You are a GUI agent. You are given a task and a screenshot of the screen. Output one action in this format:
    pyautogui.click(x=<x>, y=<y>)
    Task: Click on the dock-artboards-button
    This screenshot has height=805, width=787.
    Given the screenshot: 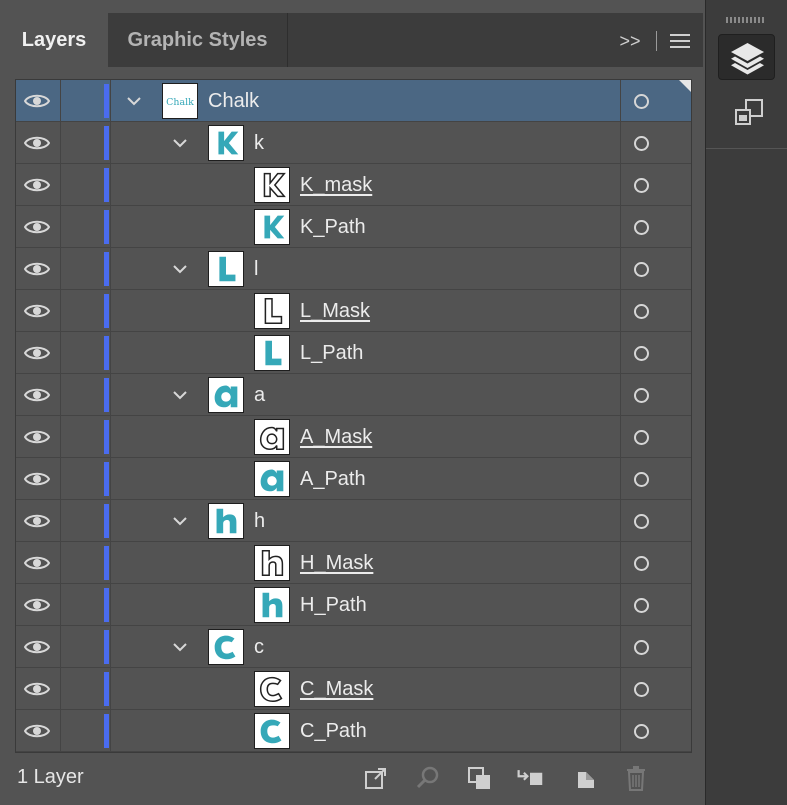 What is the action you would take?
    pyautogui.click(x=746, y=115)
    